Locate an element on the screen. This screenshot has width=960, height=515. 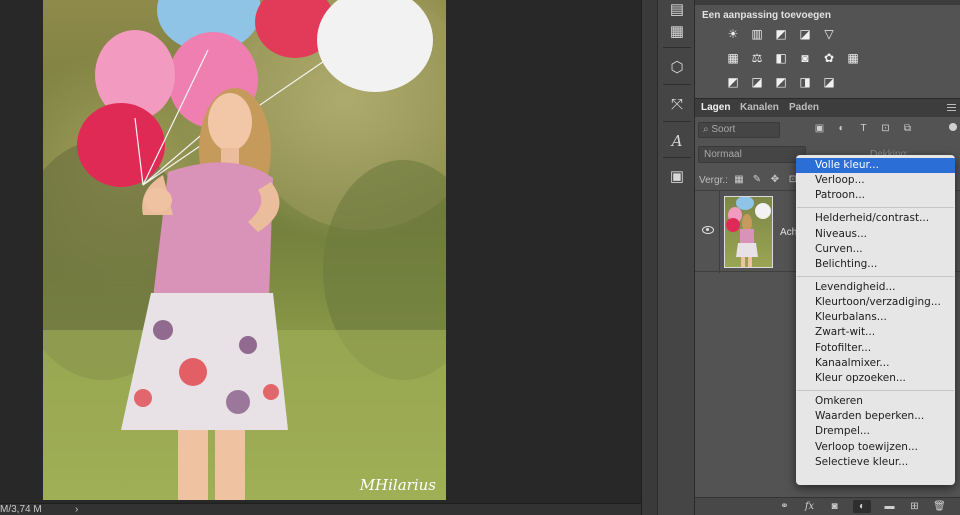
gradient-map-icon: ◨ is located at coordinates (805, 82).